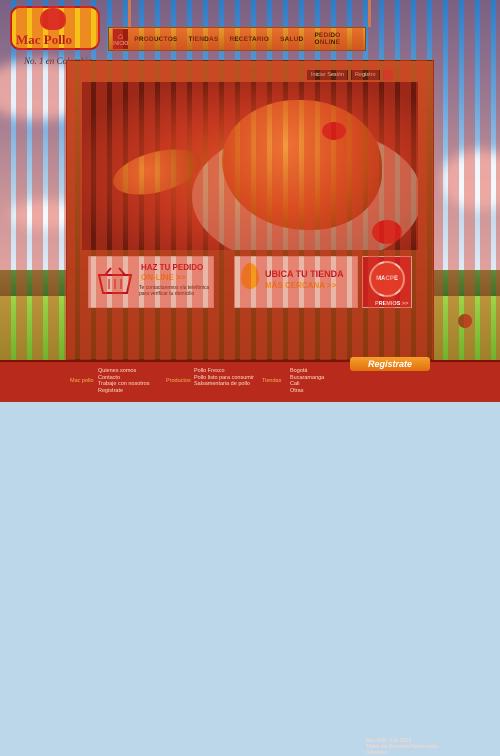 This screenshot has width=500, height=756. Describe the element at coordinates (123, 384) in the screenshot. I see `footer-link: Trabaje con nosotros` at that location.